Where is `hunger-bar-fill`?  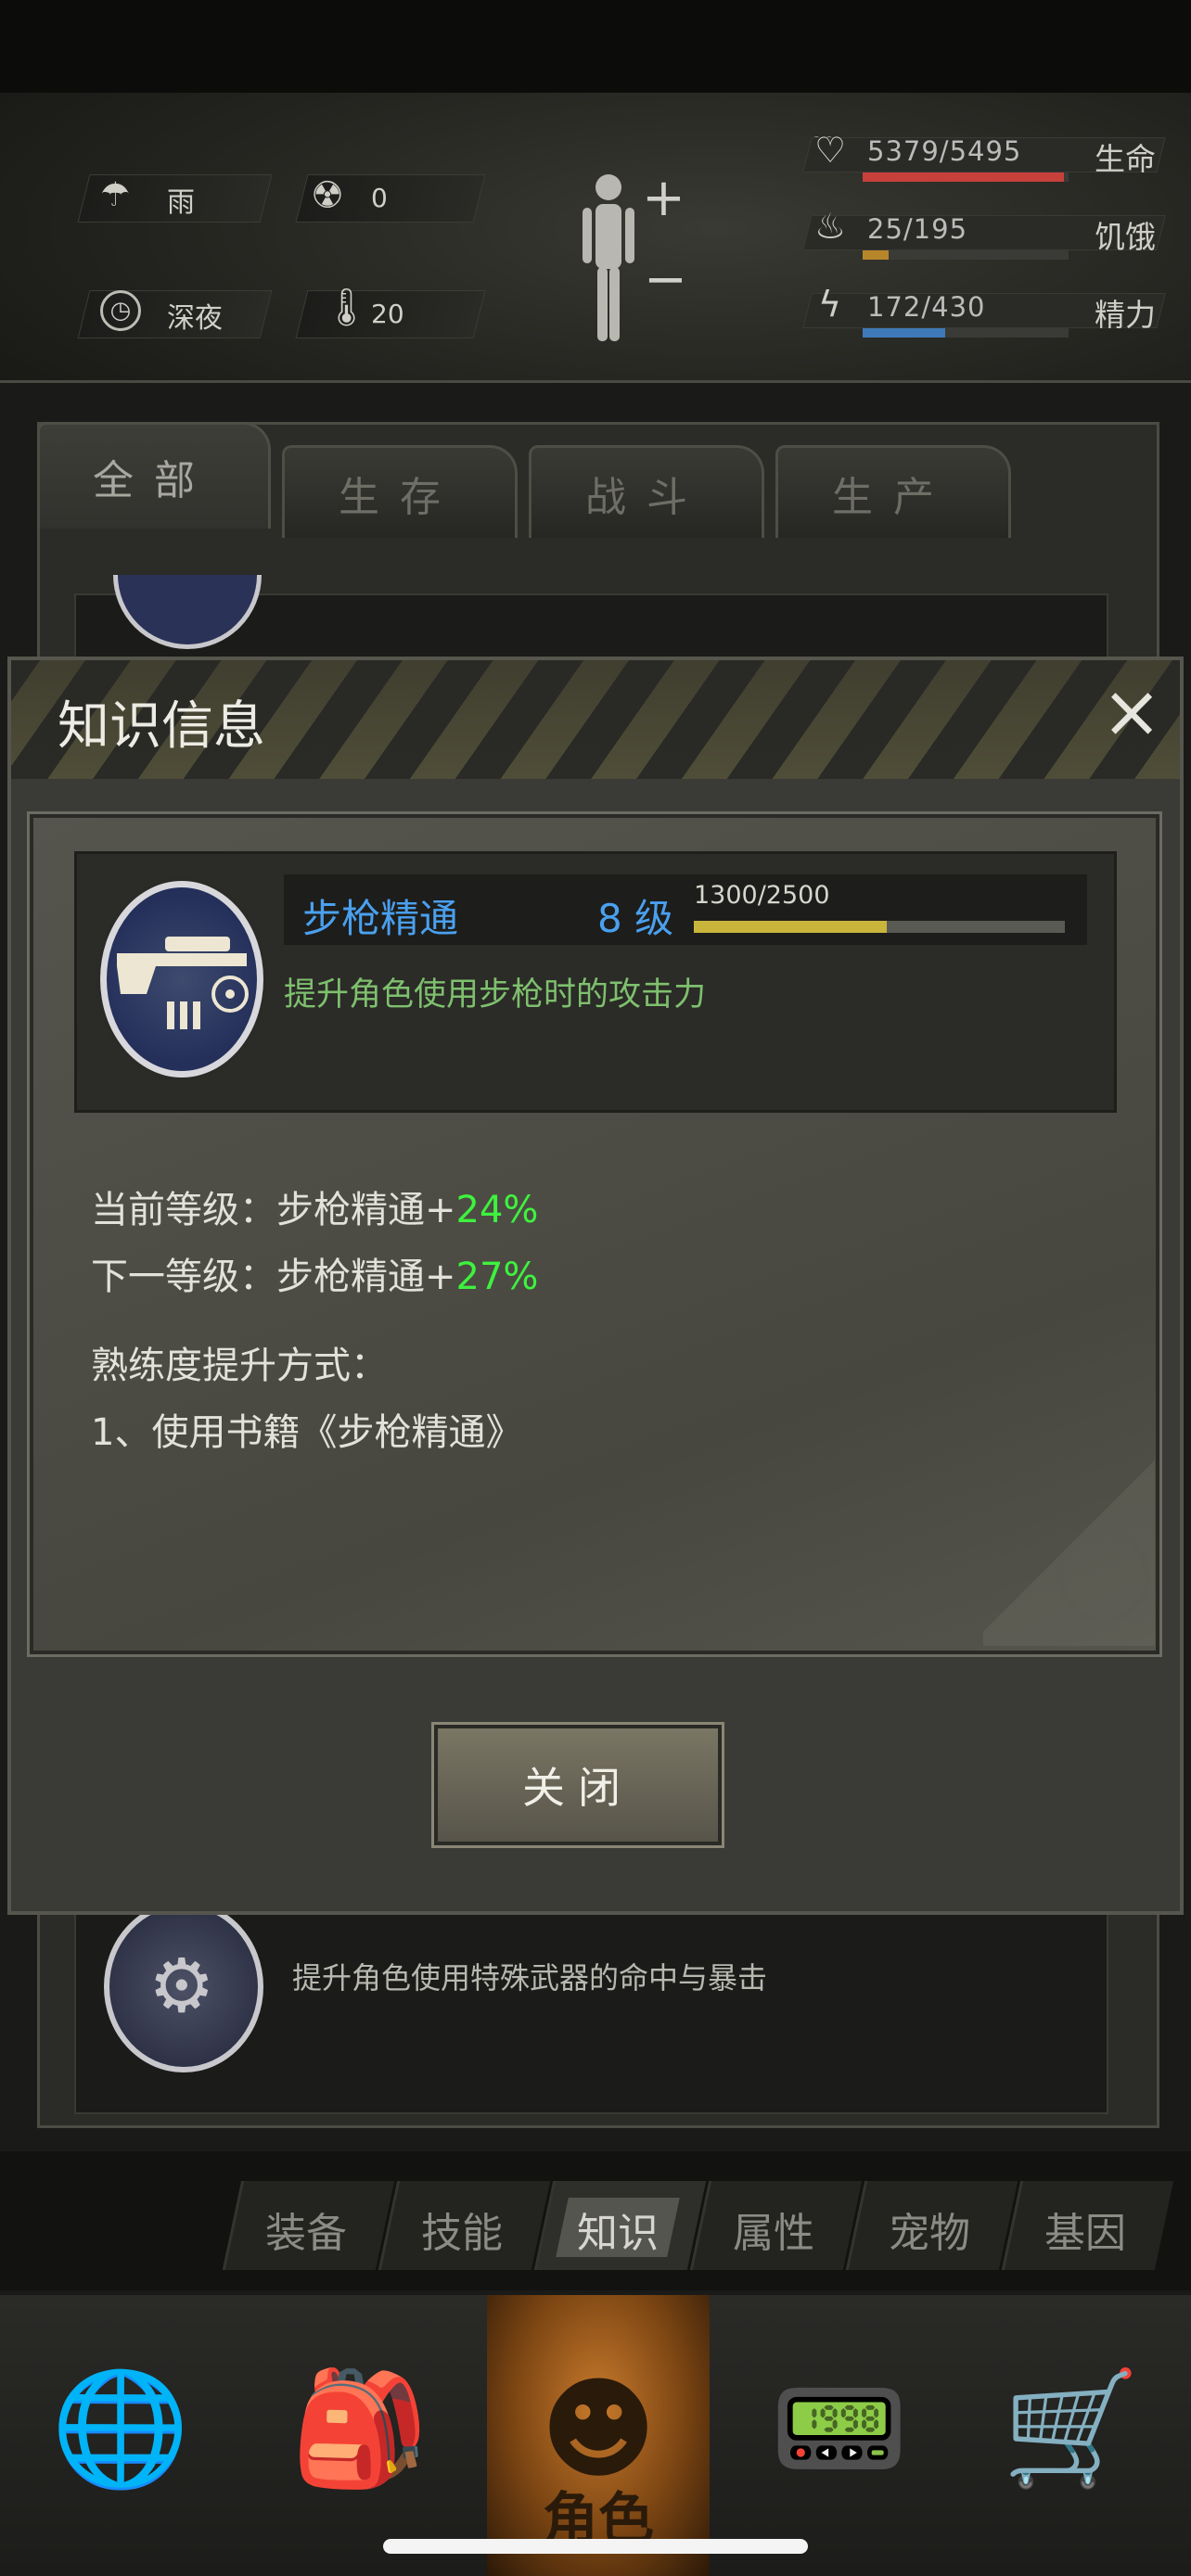
hunger-bar-fill is located at coordinates (876, 255).